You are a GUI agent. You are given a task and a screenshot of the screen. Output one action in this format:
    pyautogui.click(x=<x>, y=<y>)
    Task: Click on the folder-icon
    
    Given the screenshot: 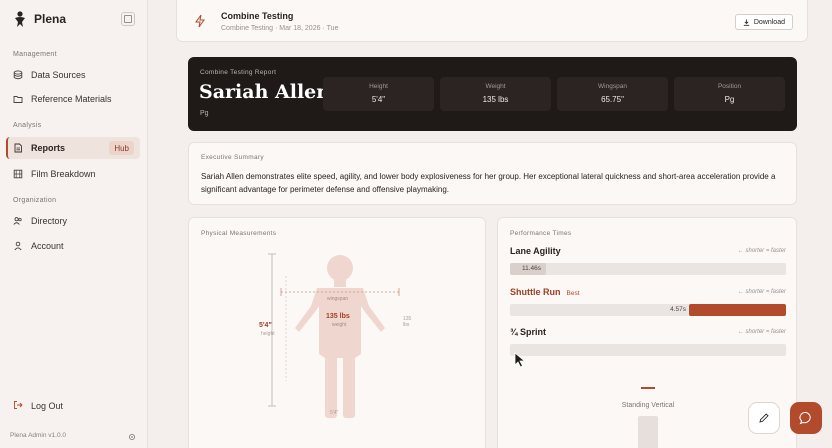 What is the action you would take?
    pyautogui.click(x=18, y=99)
    